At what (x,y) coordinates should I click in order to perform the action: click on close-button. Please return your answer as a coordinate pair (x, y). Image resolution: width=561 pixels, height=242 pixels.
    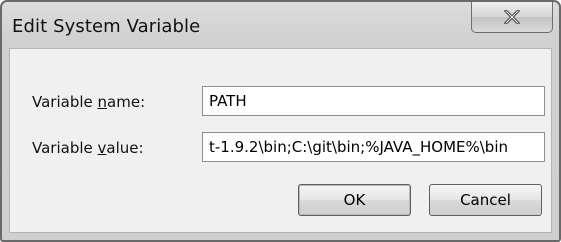
    Looking at the image, I should click on (512, 17).